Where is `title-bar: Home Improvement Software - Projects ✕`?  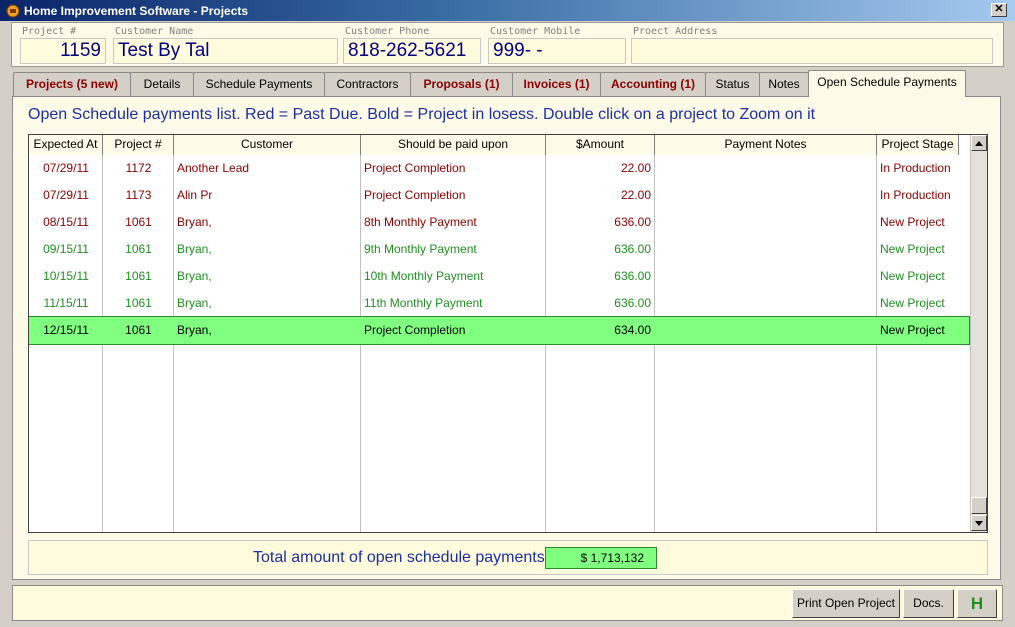
title-bar: Home Improvement Software - Projects ✕ is located at coordinates (507, 10).